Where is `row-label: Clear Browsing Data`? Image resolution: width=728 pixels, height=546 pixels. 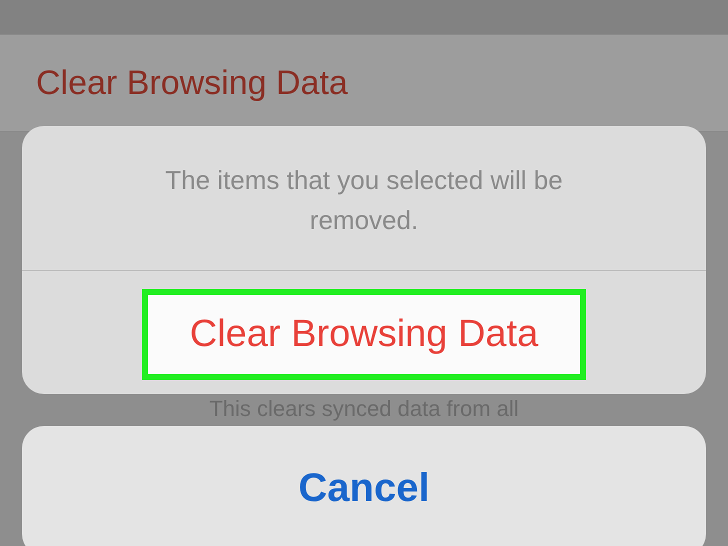
row-label: Clear Browsing Data is located at coordinates (192, 83).